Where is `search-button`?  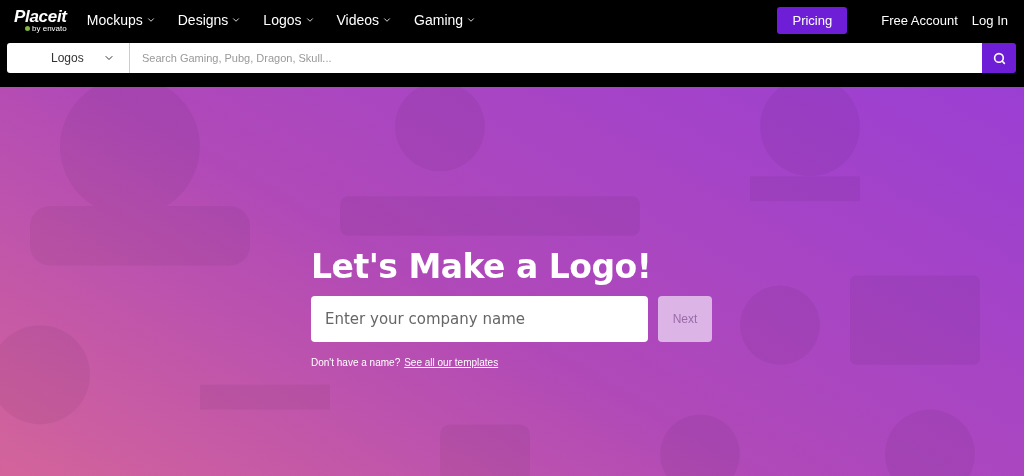
search-button is located at coordinates (999, 58).